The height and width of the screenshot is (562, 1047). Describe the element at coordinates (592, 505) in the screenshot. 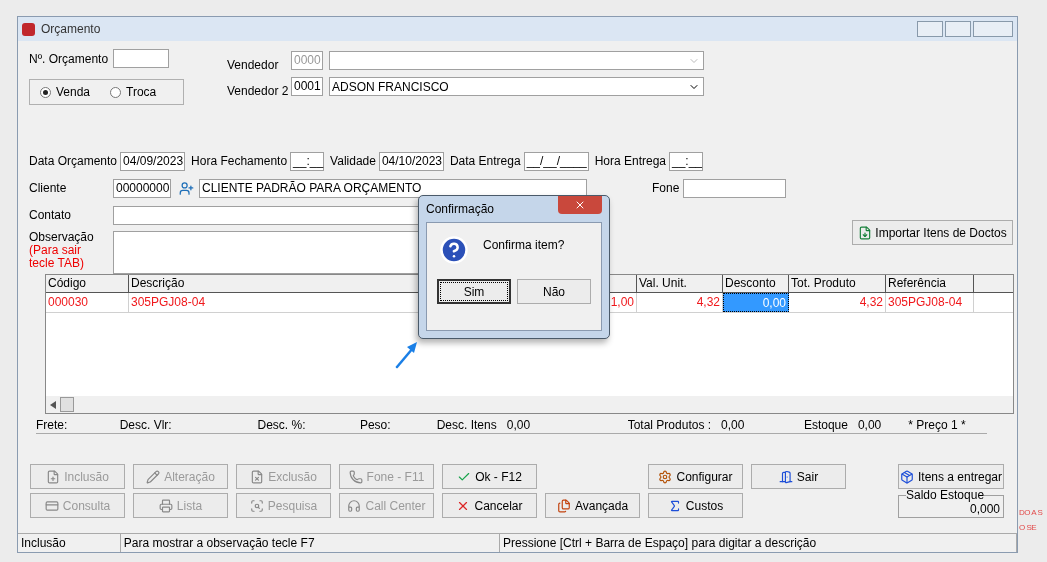

I see `action-button: Avançada` at that location.